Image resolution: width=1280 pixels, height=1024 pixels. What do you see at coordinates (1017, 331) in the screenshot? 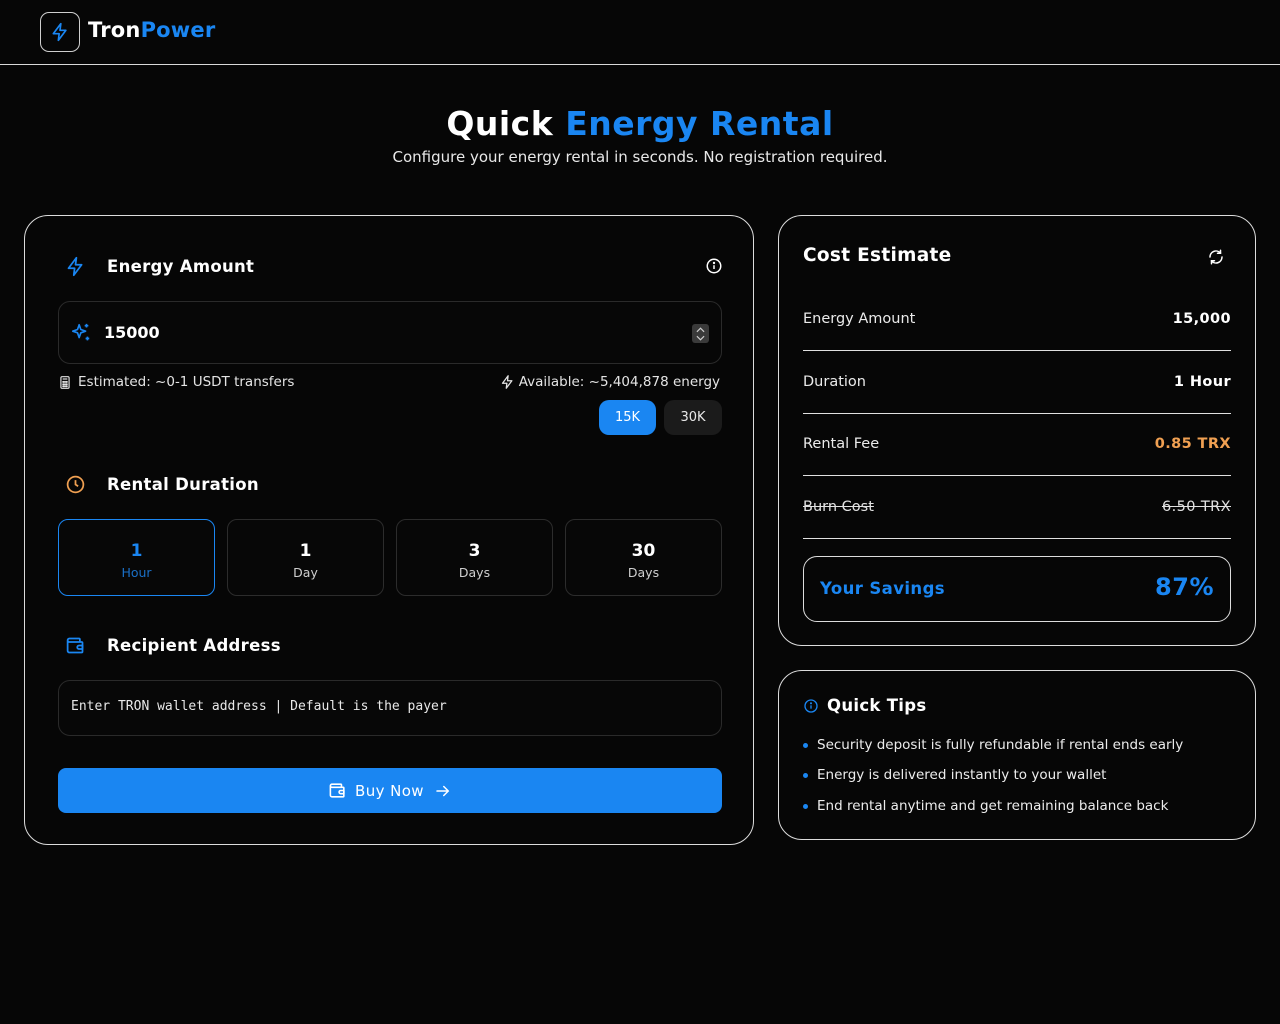
I see `cost-row-energy-amount: Energy Amount 15,000` at bounding box center [1017, 331].